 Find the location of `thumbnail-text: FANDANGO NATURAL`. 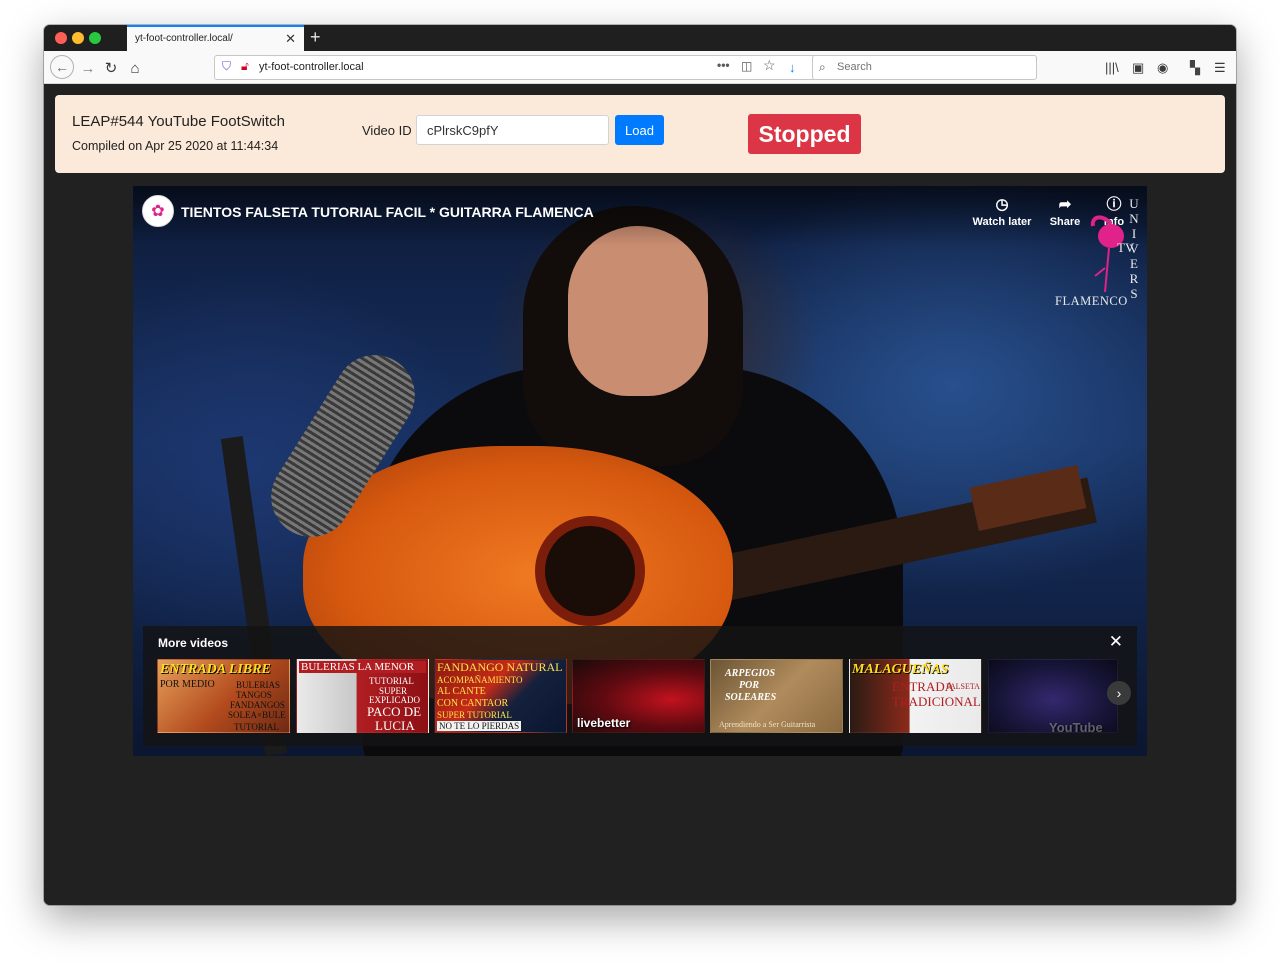

thumbnail-text: FANDANGO NATURAL is located at coordinates (500, 667).